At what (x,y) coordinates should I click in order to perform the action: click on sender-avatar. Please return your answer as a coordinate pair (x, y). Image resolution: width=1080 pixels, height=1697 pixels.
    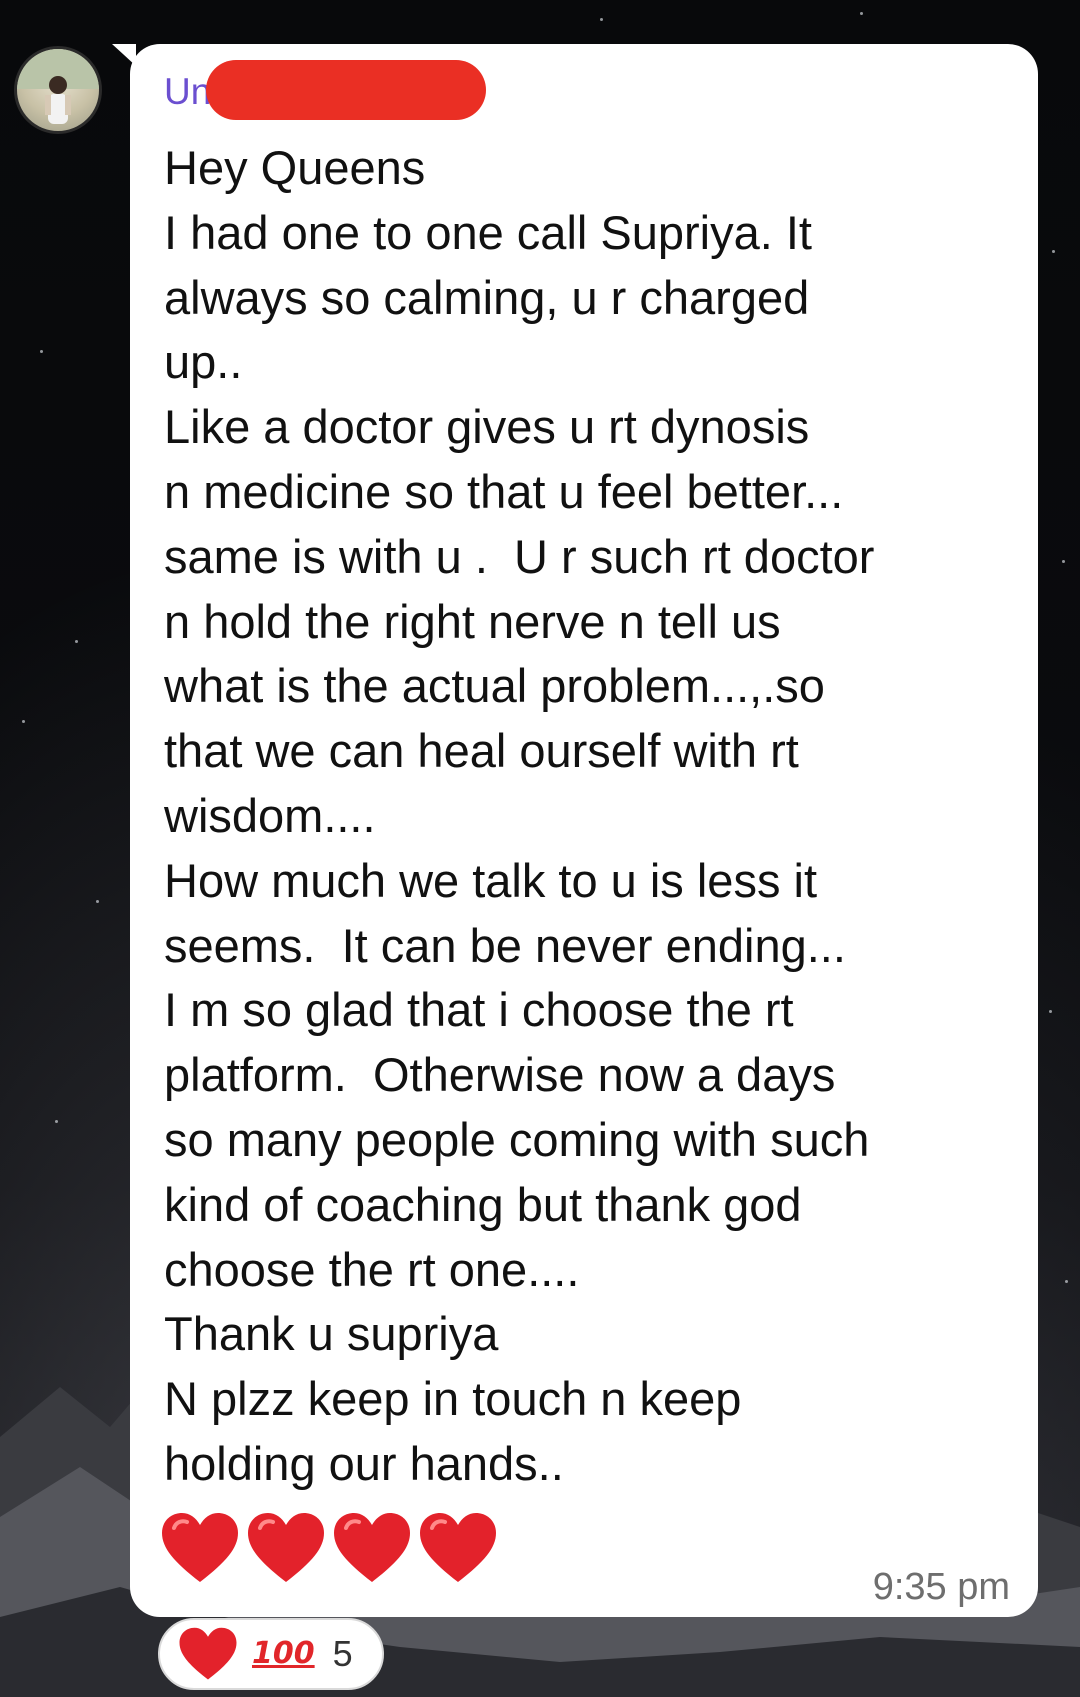
    Looking at the image, I should click on (58, 90).